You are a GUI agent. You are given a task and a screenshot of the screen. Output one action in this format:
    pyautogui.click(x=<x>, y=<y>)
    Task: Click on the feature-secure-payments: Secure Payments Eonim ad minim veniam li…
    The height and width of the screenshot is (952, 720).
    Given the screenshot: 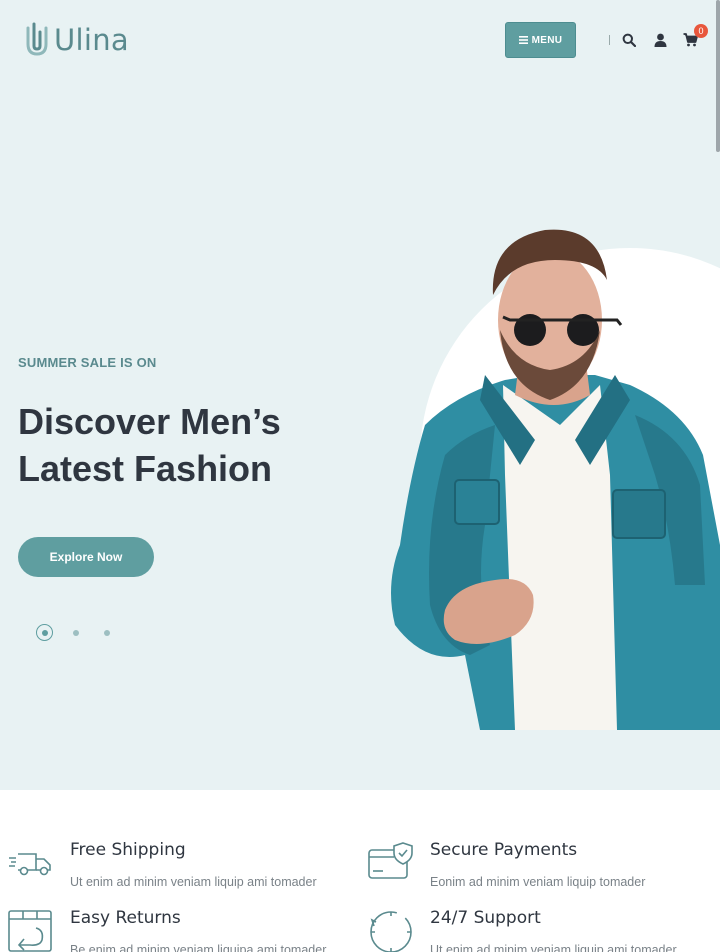 What is the action you would take?
    pyautogui.click(x=543, y=870)
    